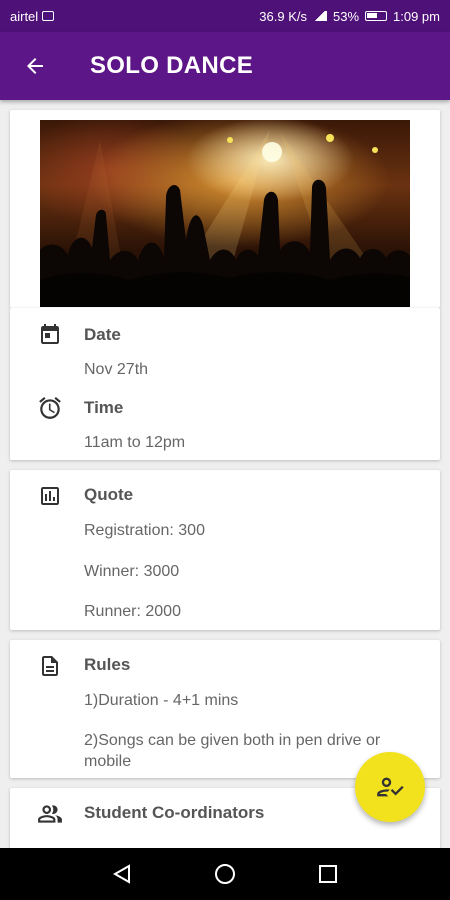 This screenshot has height=900, width=450. Describe the element at coordinates (132, 571) in the screenshot. I see `winner-prize: Winner: 3000` at that location.